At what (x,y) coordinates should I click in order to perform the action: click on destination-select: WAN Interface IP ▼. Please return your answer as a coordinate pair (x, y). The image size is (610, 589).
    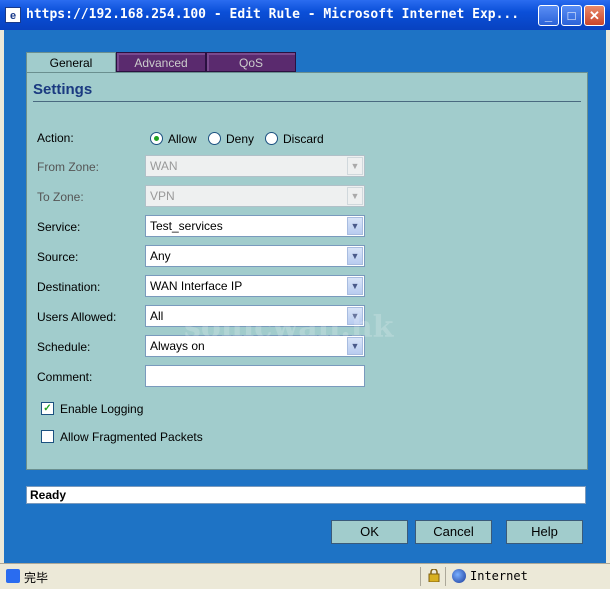
    Looking at the image, I should click on (255, 286).